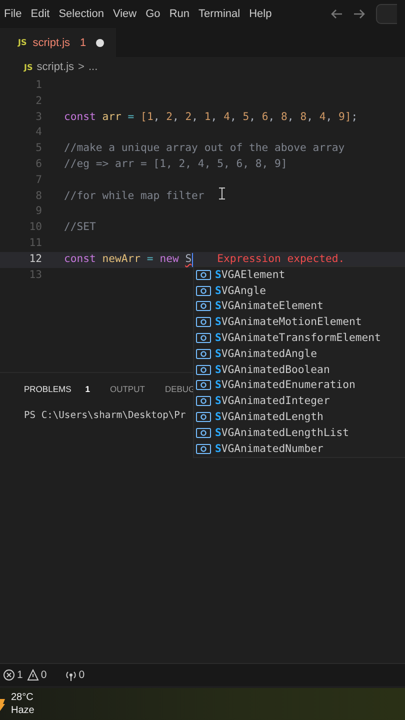 This screenshot has height=720, width=405. Describe the element at coordinates (157, 14) in the screenshot. I see `menu-item: Go` at that location.